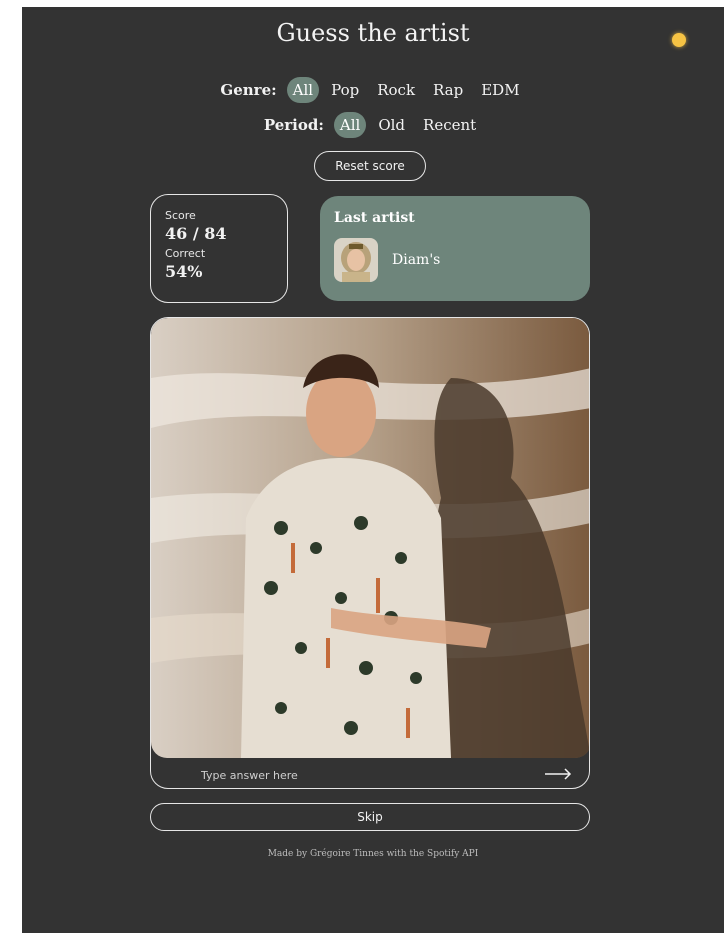 The height and width of the screenshot is (933, 724). What do you see at coordinates (373, 33) in the screenshot?
I see `page-title: Guess the artist` at bounding box center [373, 33].